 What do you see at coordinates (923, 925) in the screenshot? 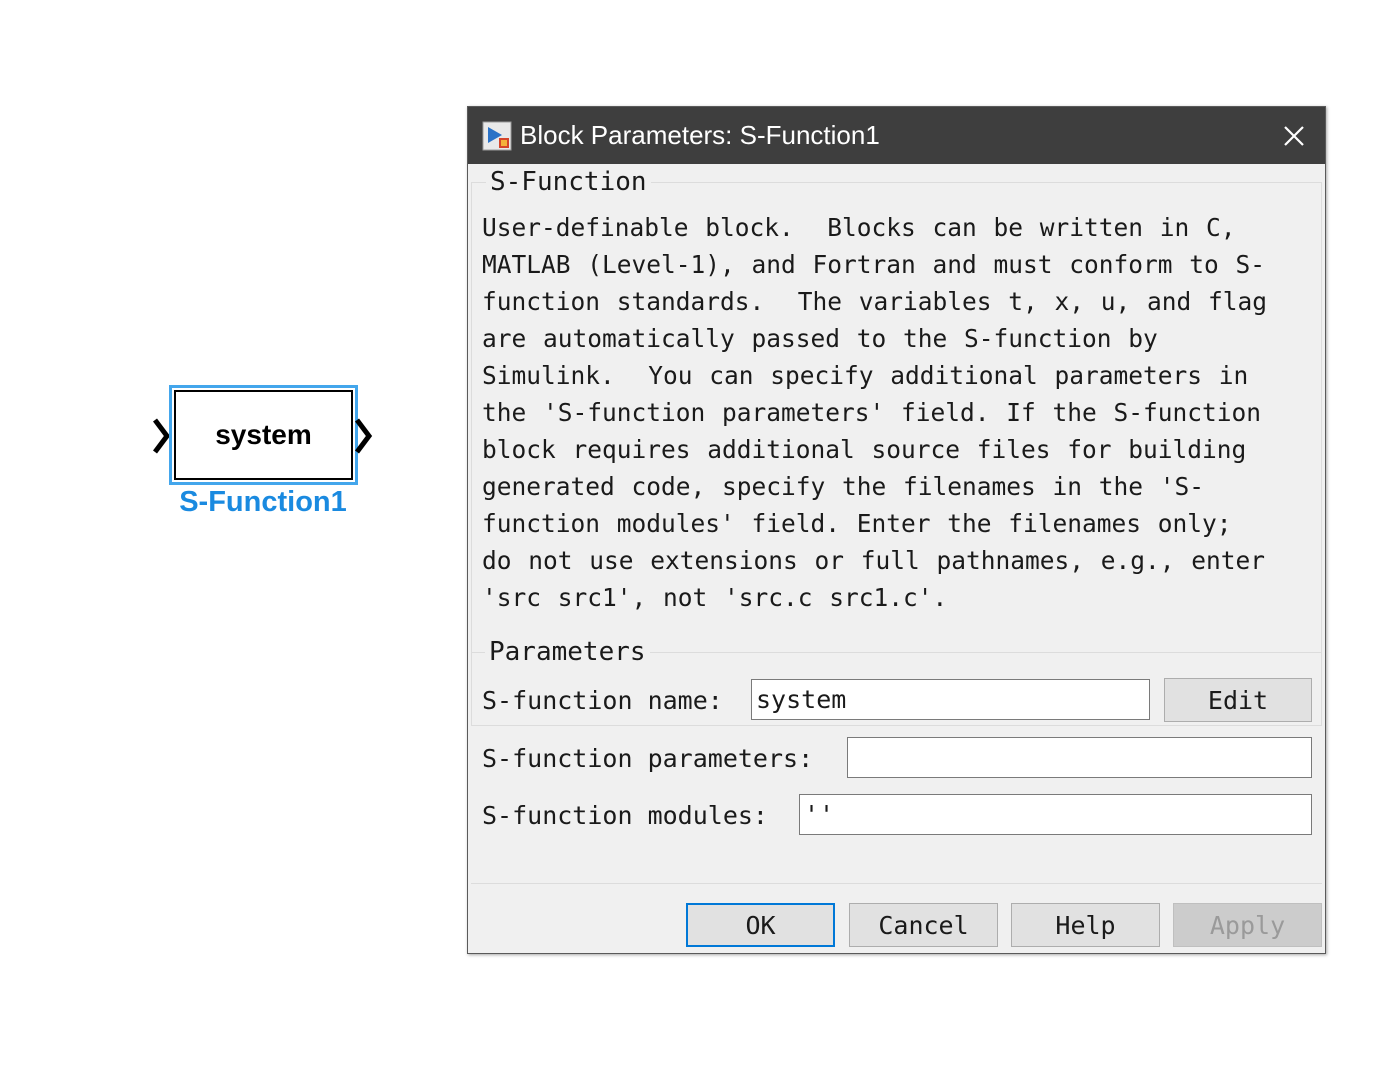
I see `cancel-button: Cancel` at bounding box center [923, 925].